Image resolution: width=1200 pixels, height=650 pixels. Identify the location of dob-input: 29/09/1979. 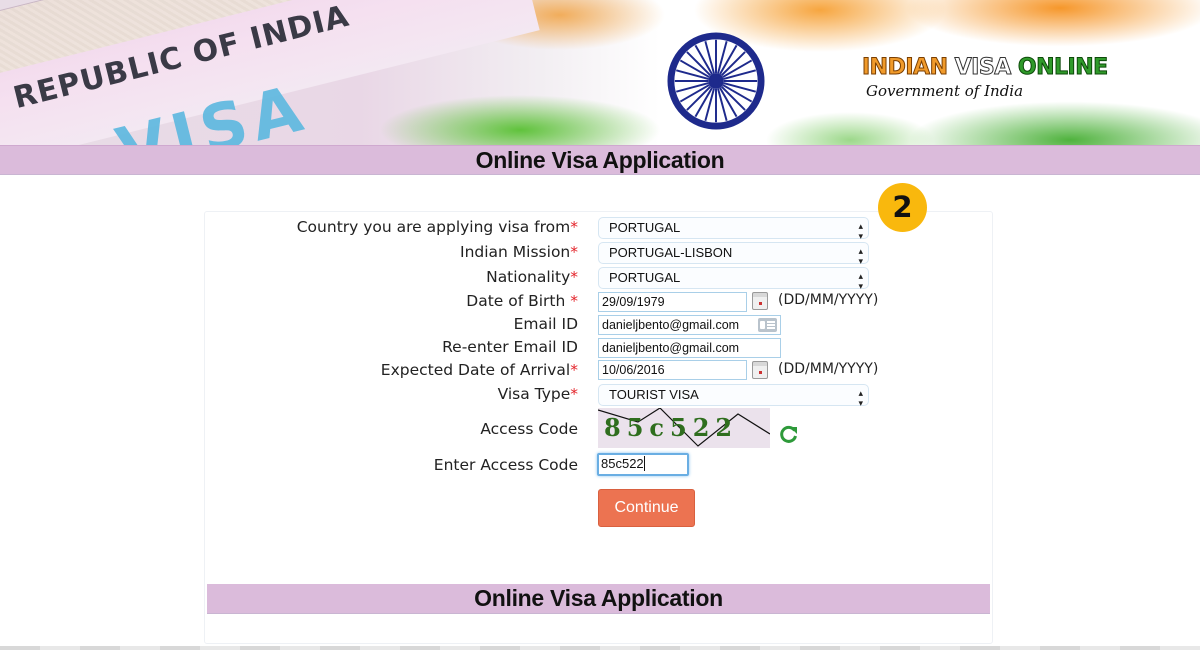
(672, 302).